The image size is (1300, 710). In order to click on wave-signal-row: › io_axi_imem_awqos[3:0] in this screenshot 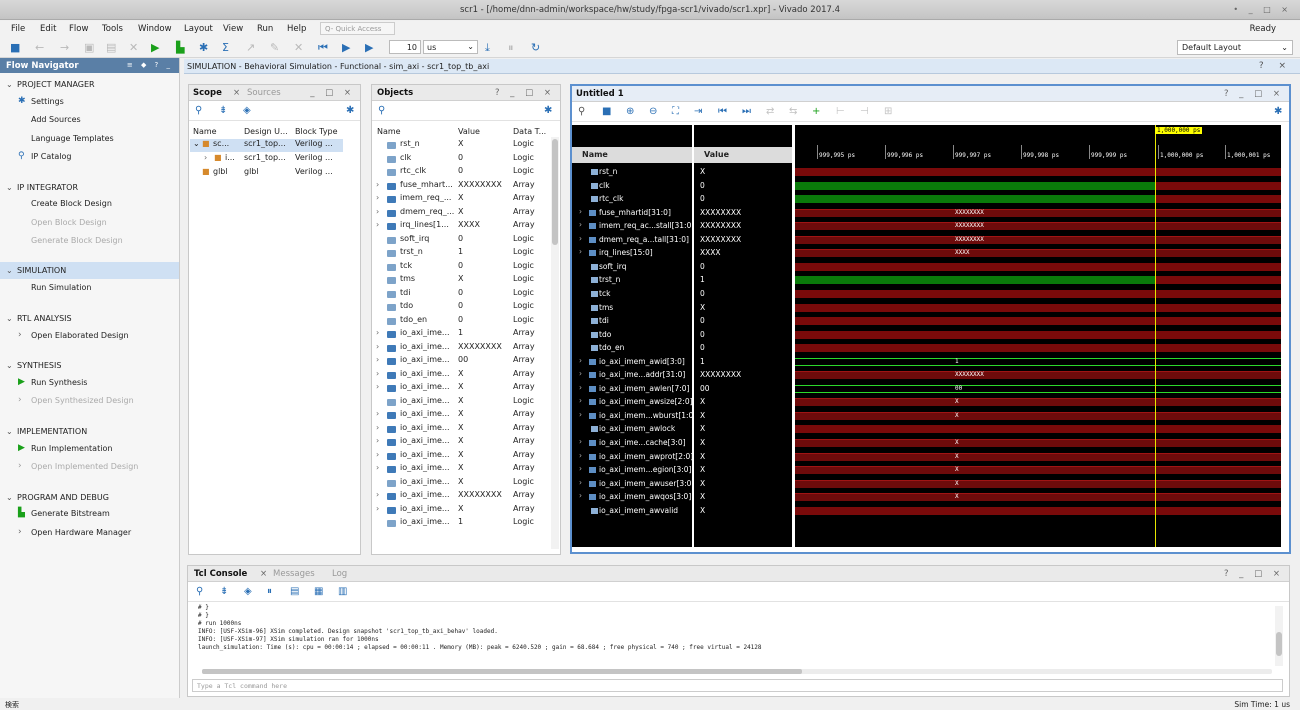, I will do `click(632, 497)`.